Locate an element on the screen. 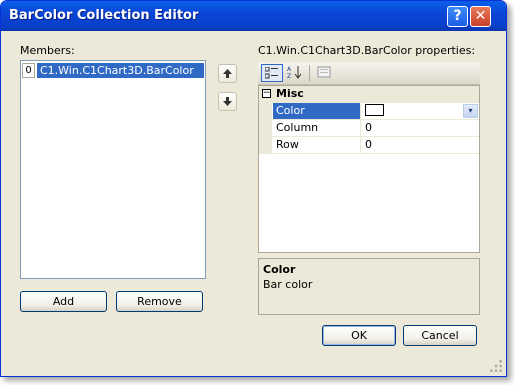 This screenshot has height=385, width=515. add-button: Add is located at coordinates (63, 301).